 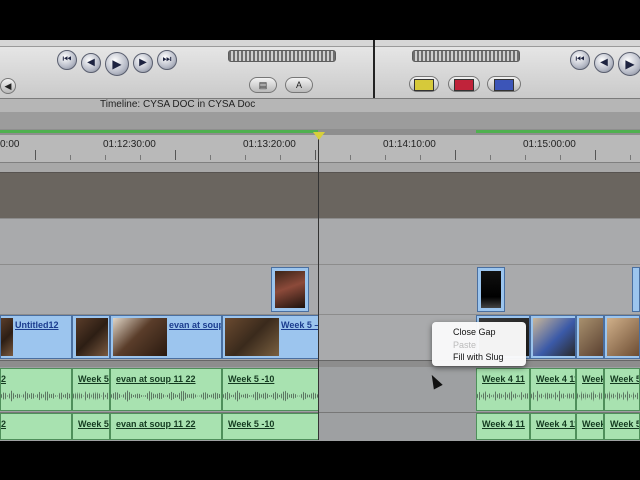 What do you see at coordinates (251, 379) in the screenshot?
I see `clip-name: Week 5 -10` at bounding box center [251, 379].